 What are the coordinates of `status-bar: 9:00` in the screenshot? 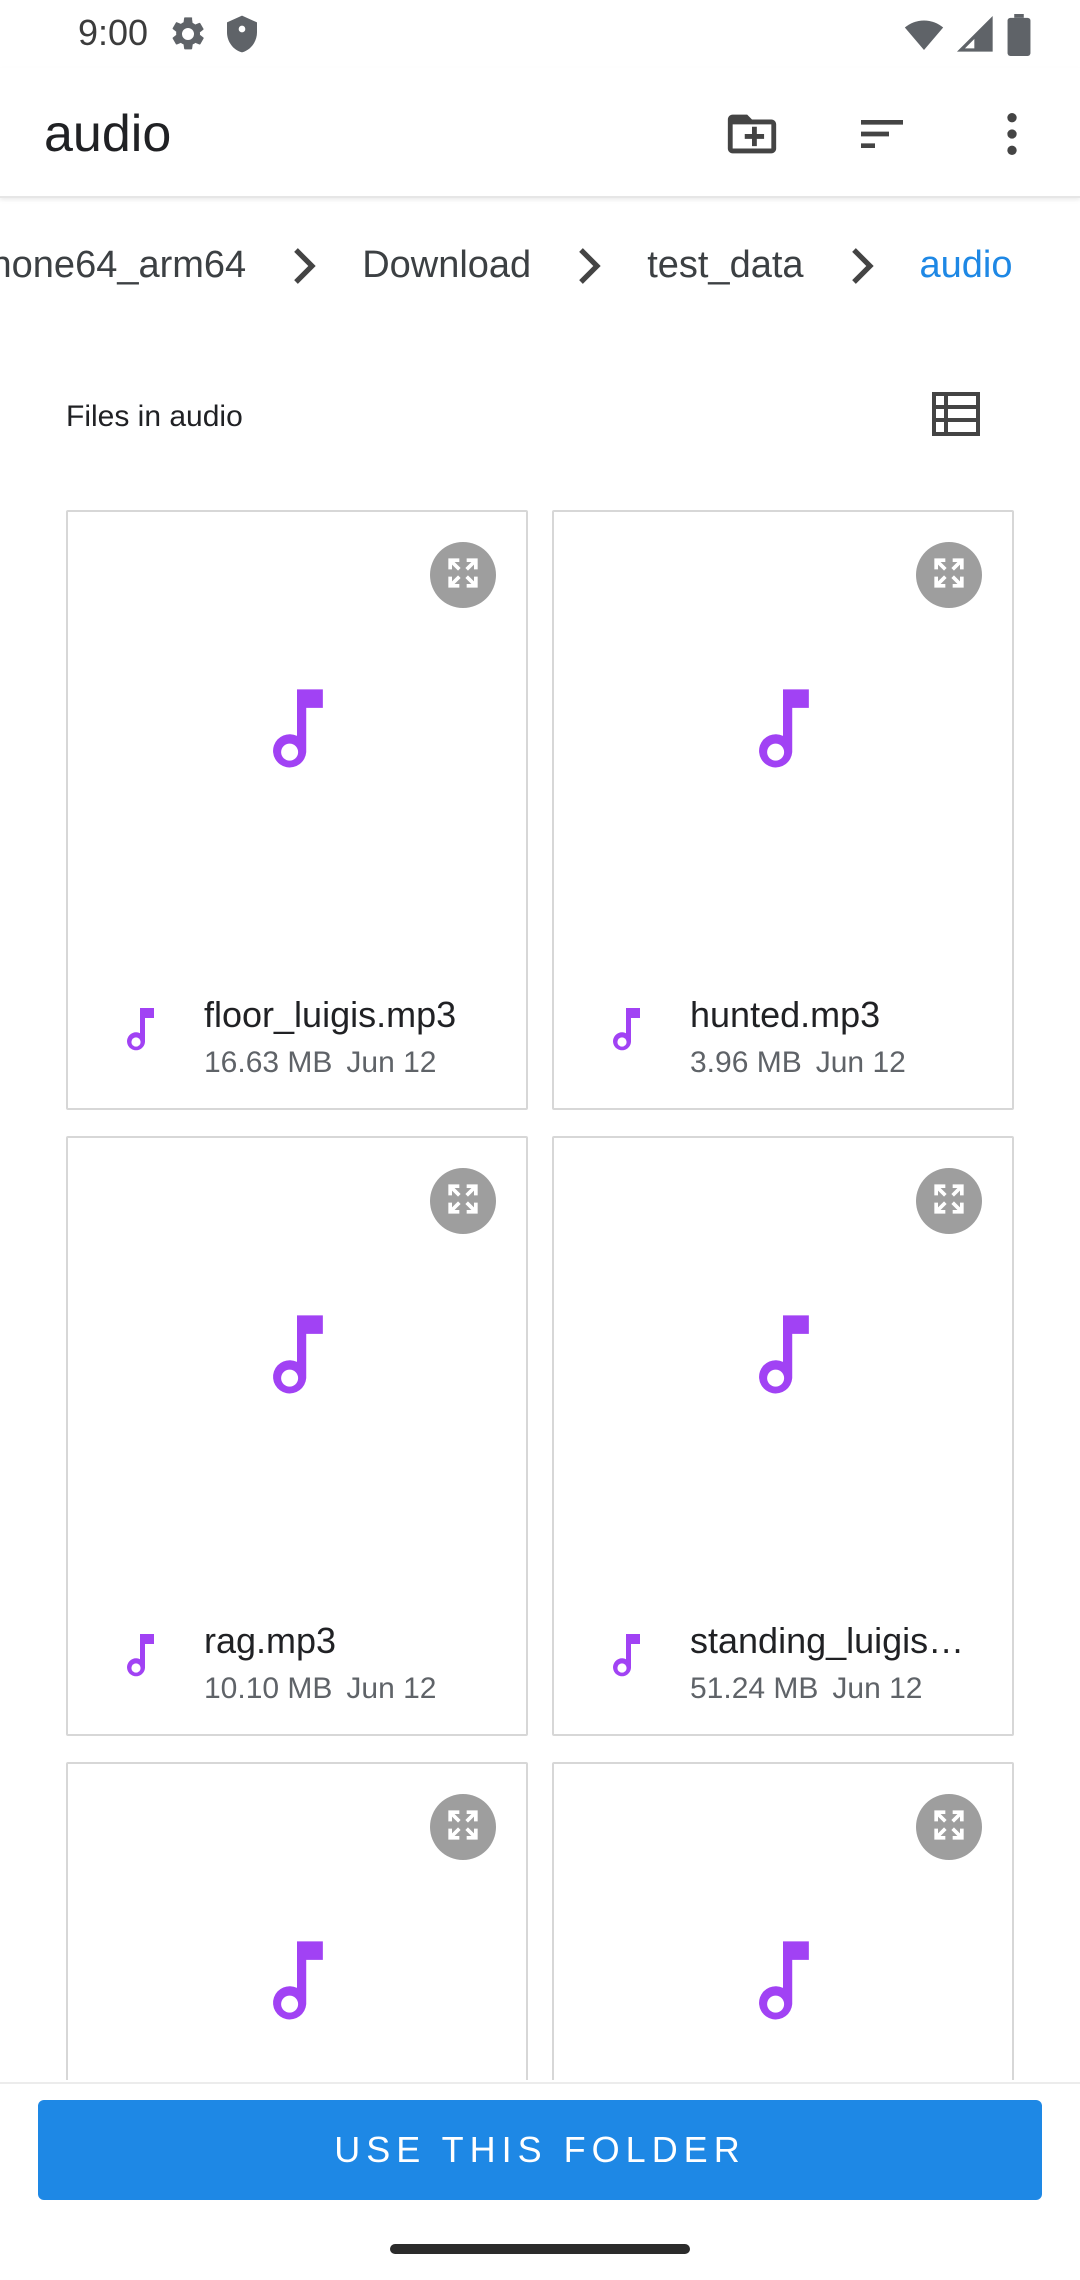 It's located at (540, 34).